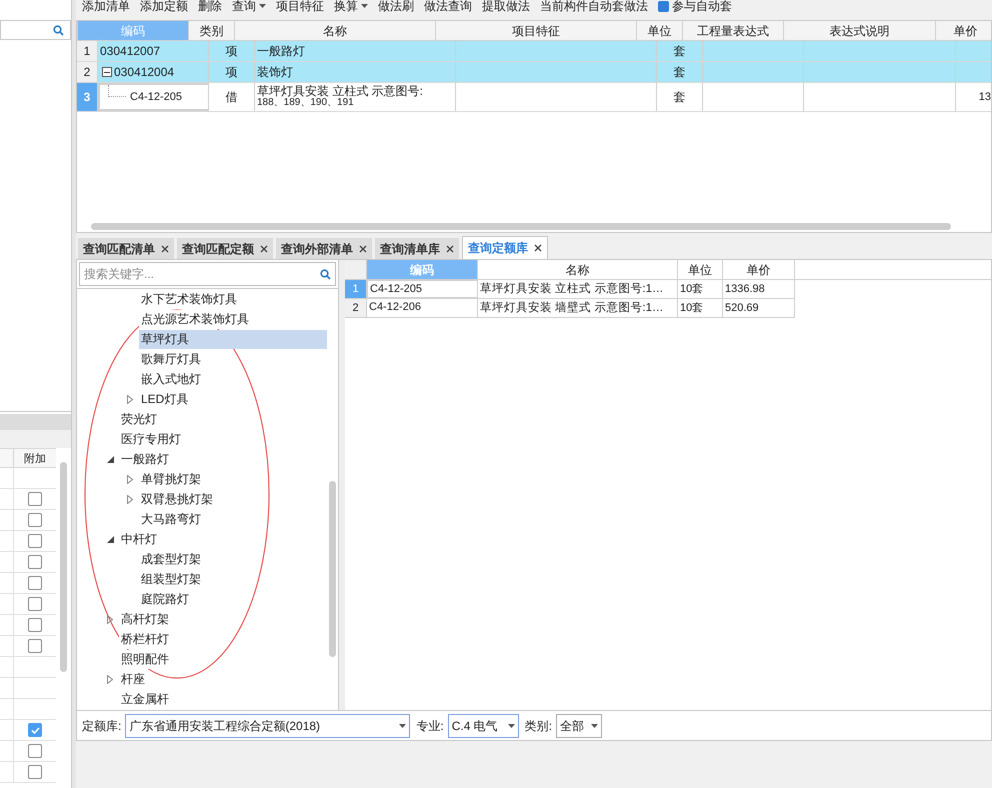 This screenshot has height=788, width=992. I want to click on checkmark-icon, so click(35, 730).